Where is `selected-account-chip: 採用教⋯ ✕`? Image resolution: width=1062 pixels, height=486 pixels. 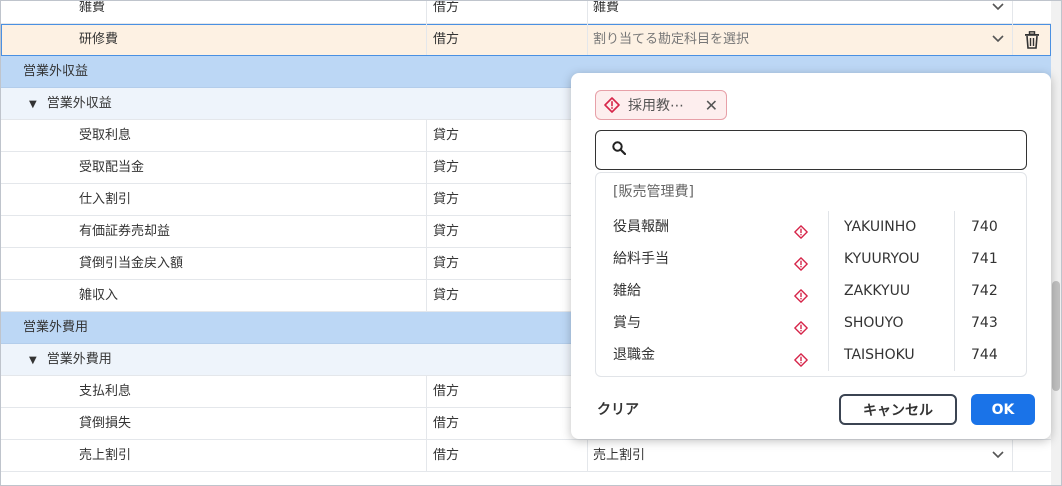
selected-account-chip: 採用教⋯ ✕ is located at coordinates (661, 105).